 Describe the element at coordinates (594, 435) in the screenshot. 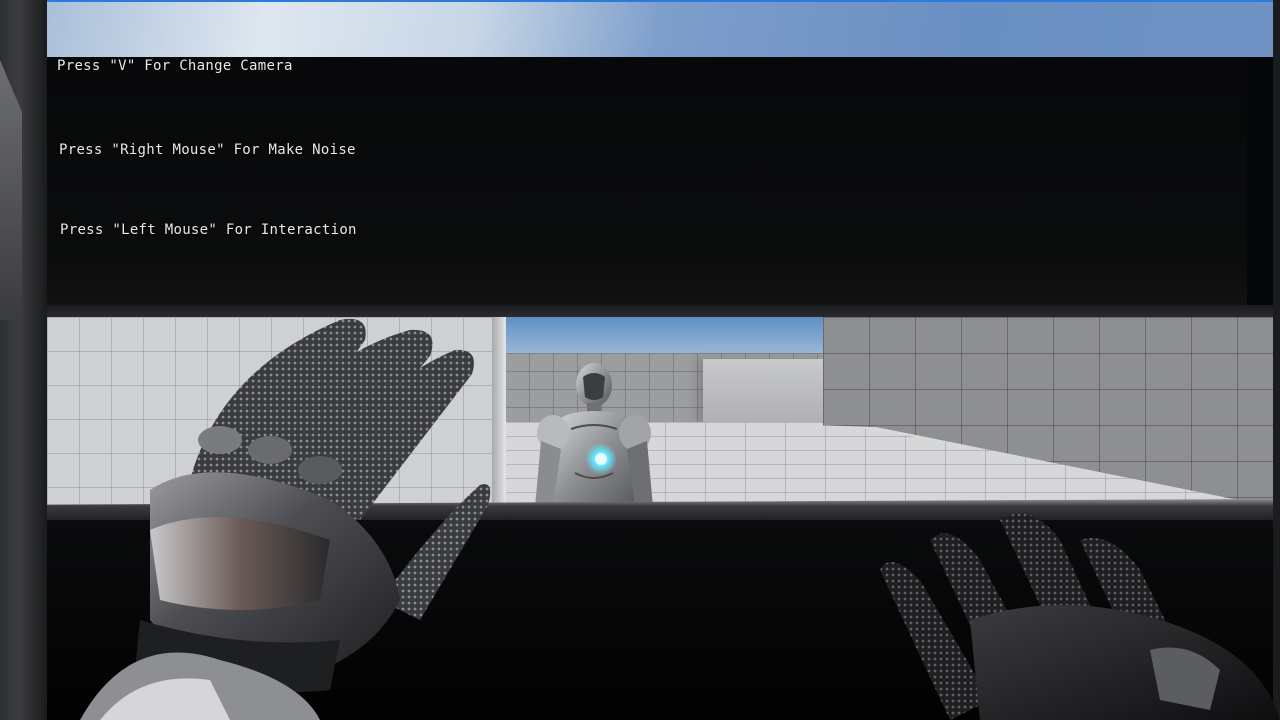

I see `robot-npc` at that location.